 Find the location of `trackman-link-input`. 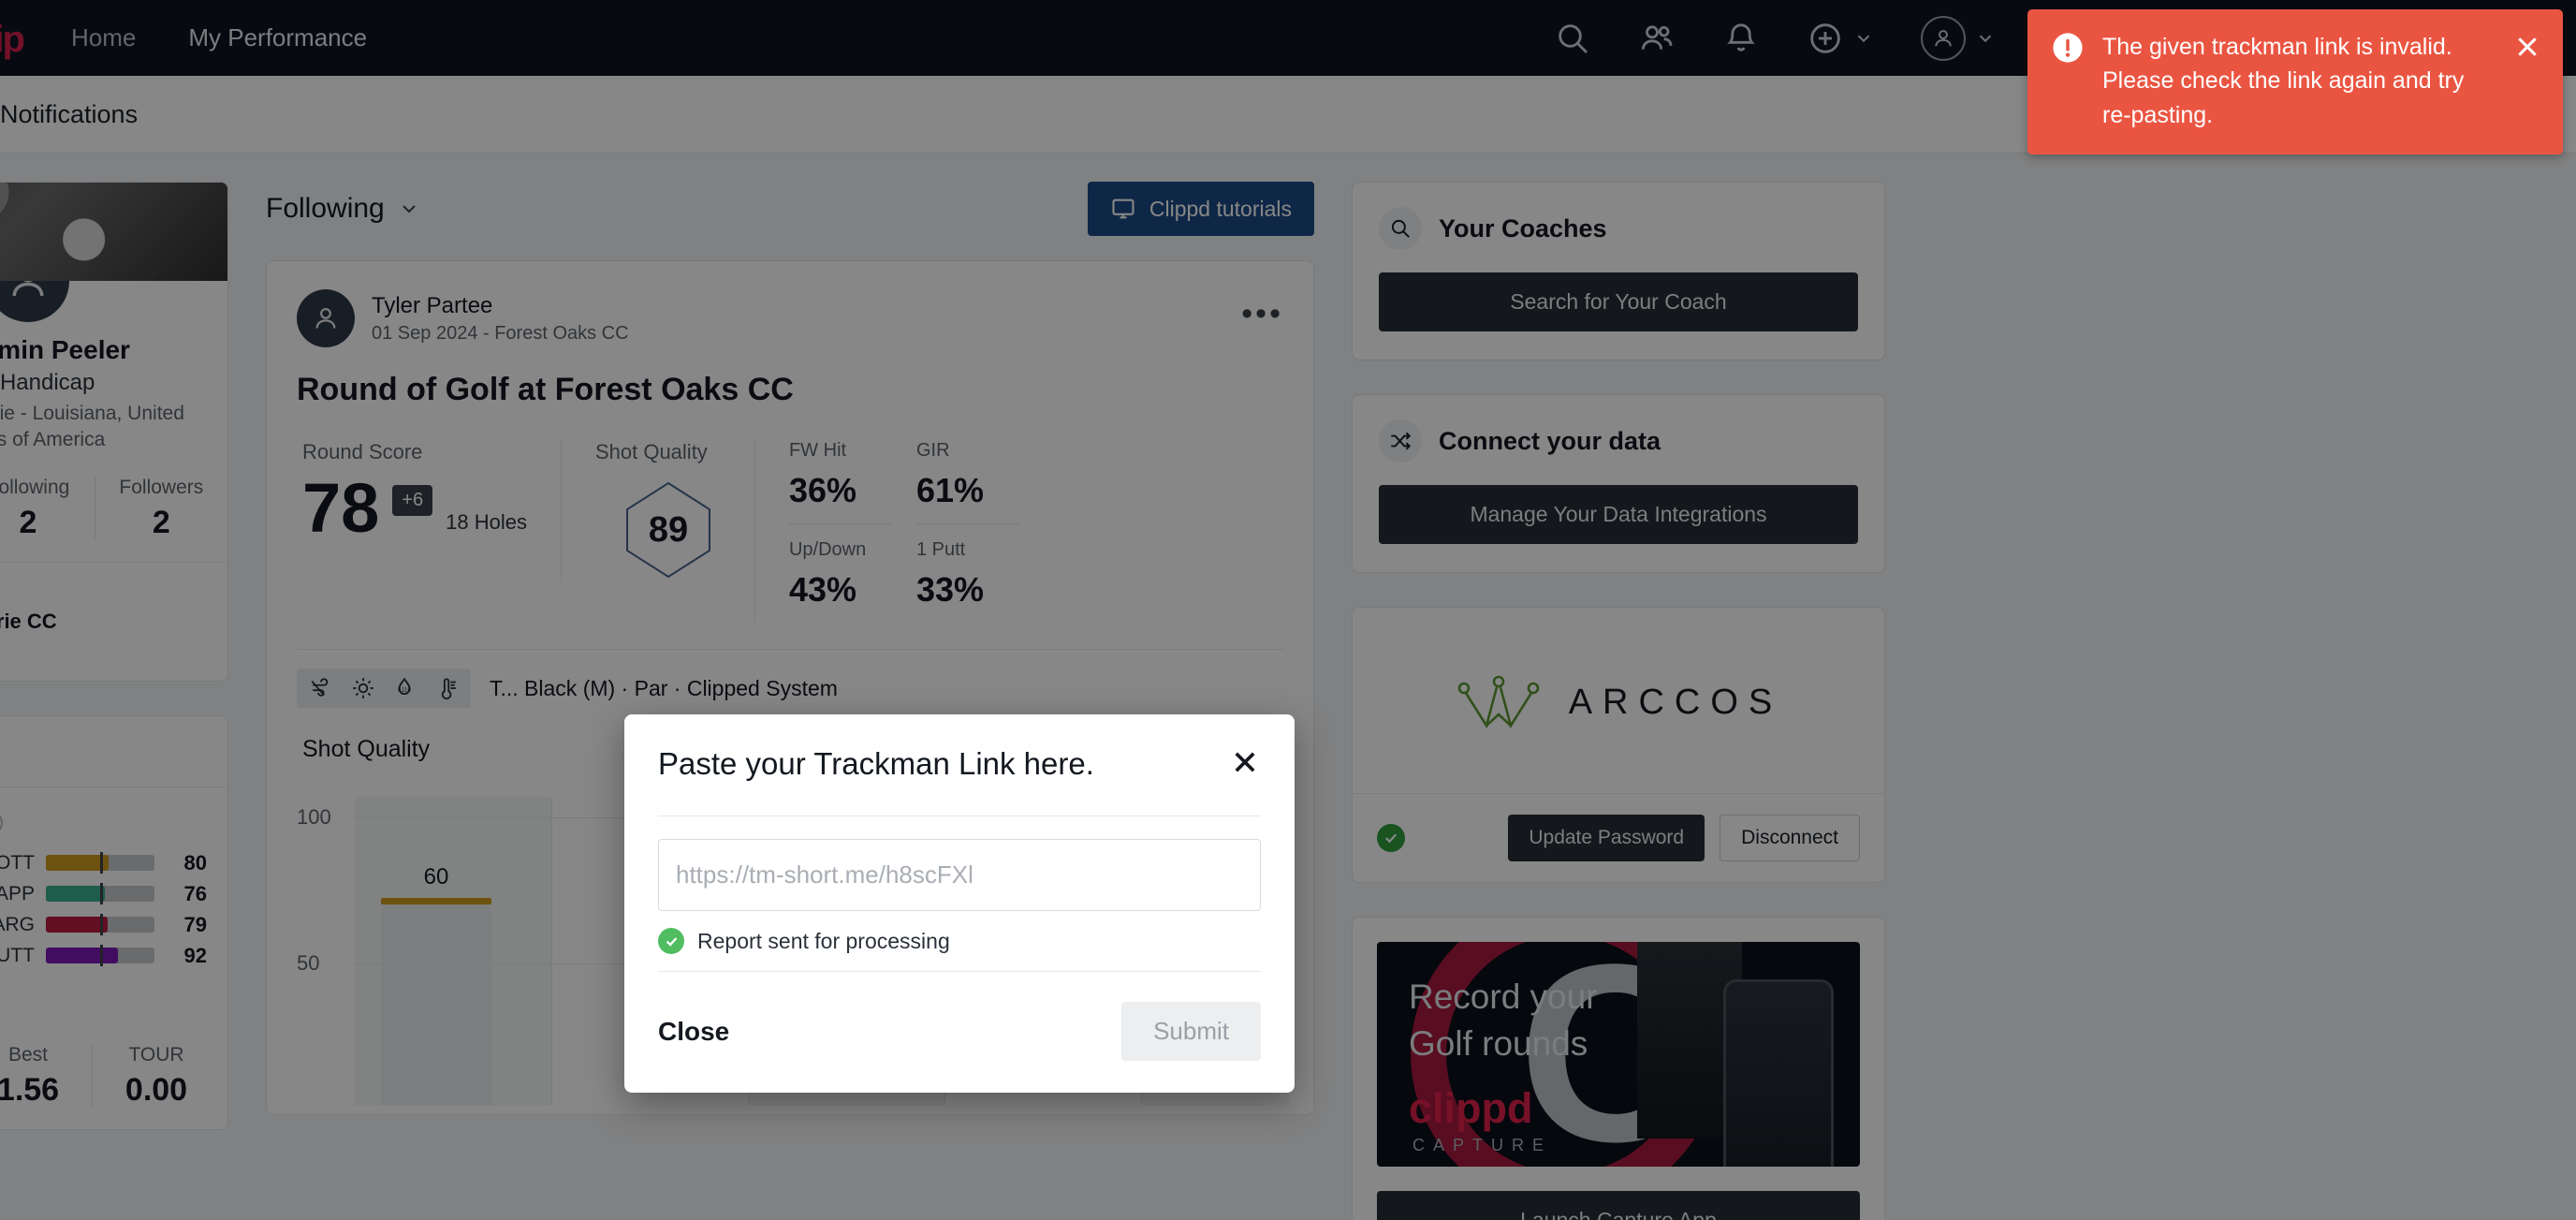

trackman-link-input is located at coordinates (960, 875).